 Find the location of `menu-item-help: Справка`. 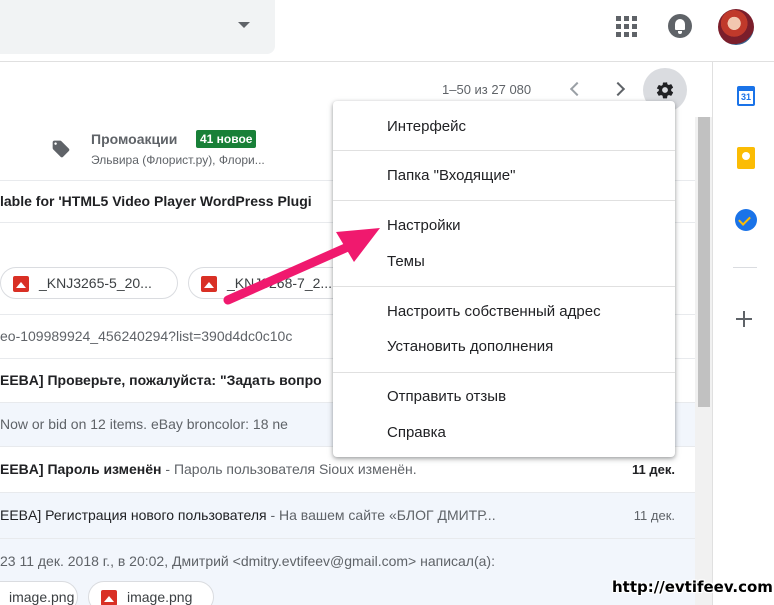

menu-item-help: Справка is located at coordinates (416, 432).